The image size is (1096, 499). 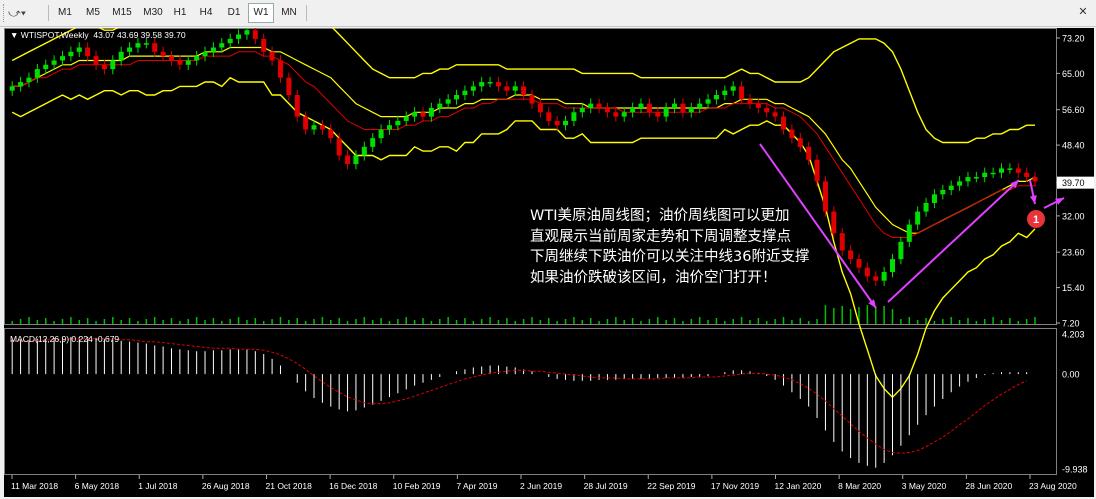 What do you see at coordinates (735, 486) in the screenshot?
I see `x-tick-label: 17 Nov 2019` at bounding box center [735, 486].